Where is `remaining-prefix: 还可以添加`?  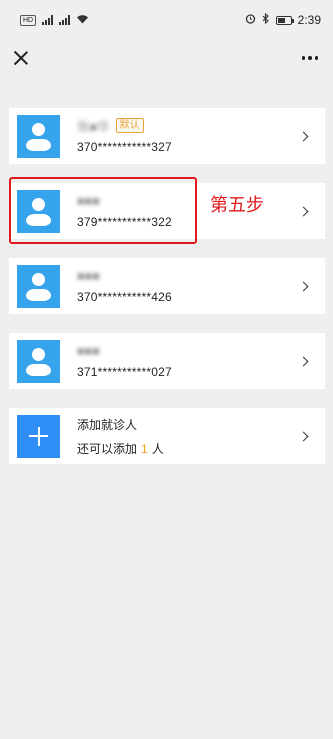
remaining-prefix: 还可以添加 is located at coordinates (107, 448).